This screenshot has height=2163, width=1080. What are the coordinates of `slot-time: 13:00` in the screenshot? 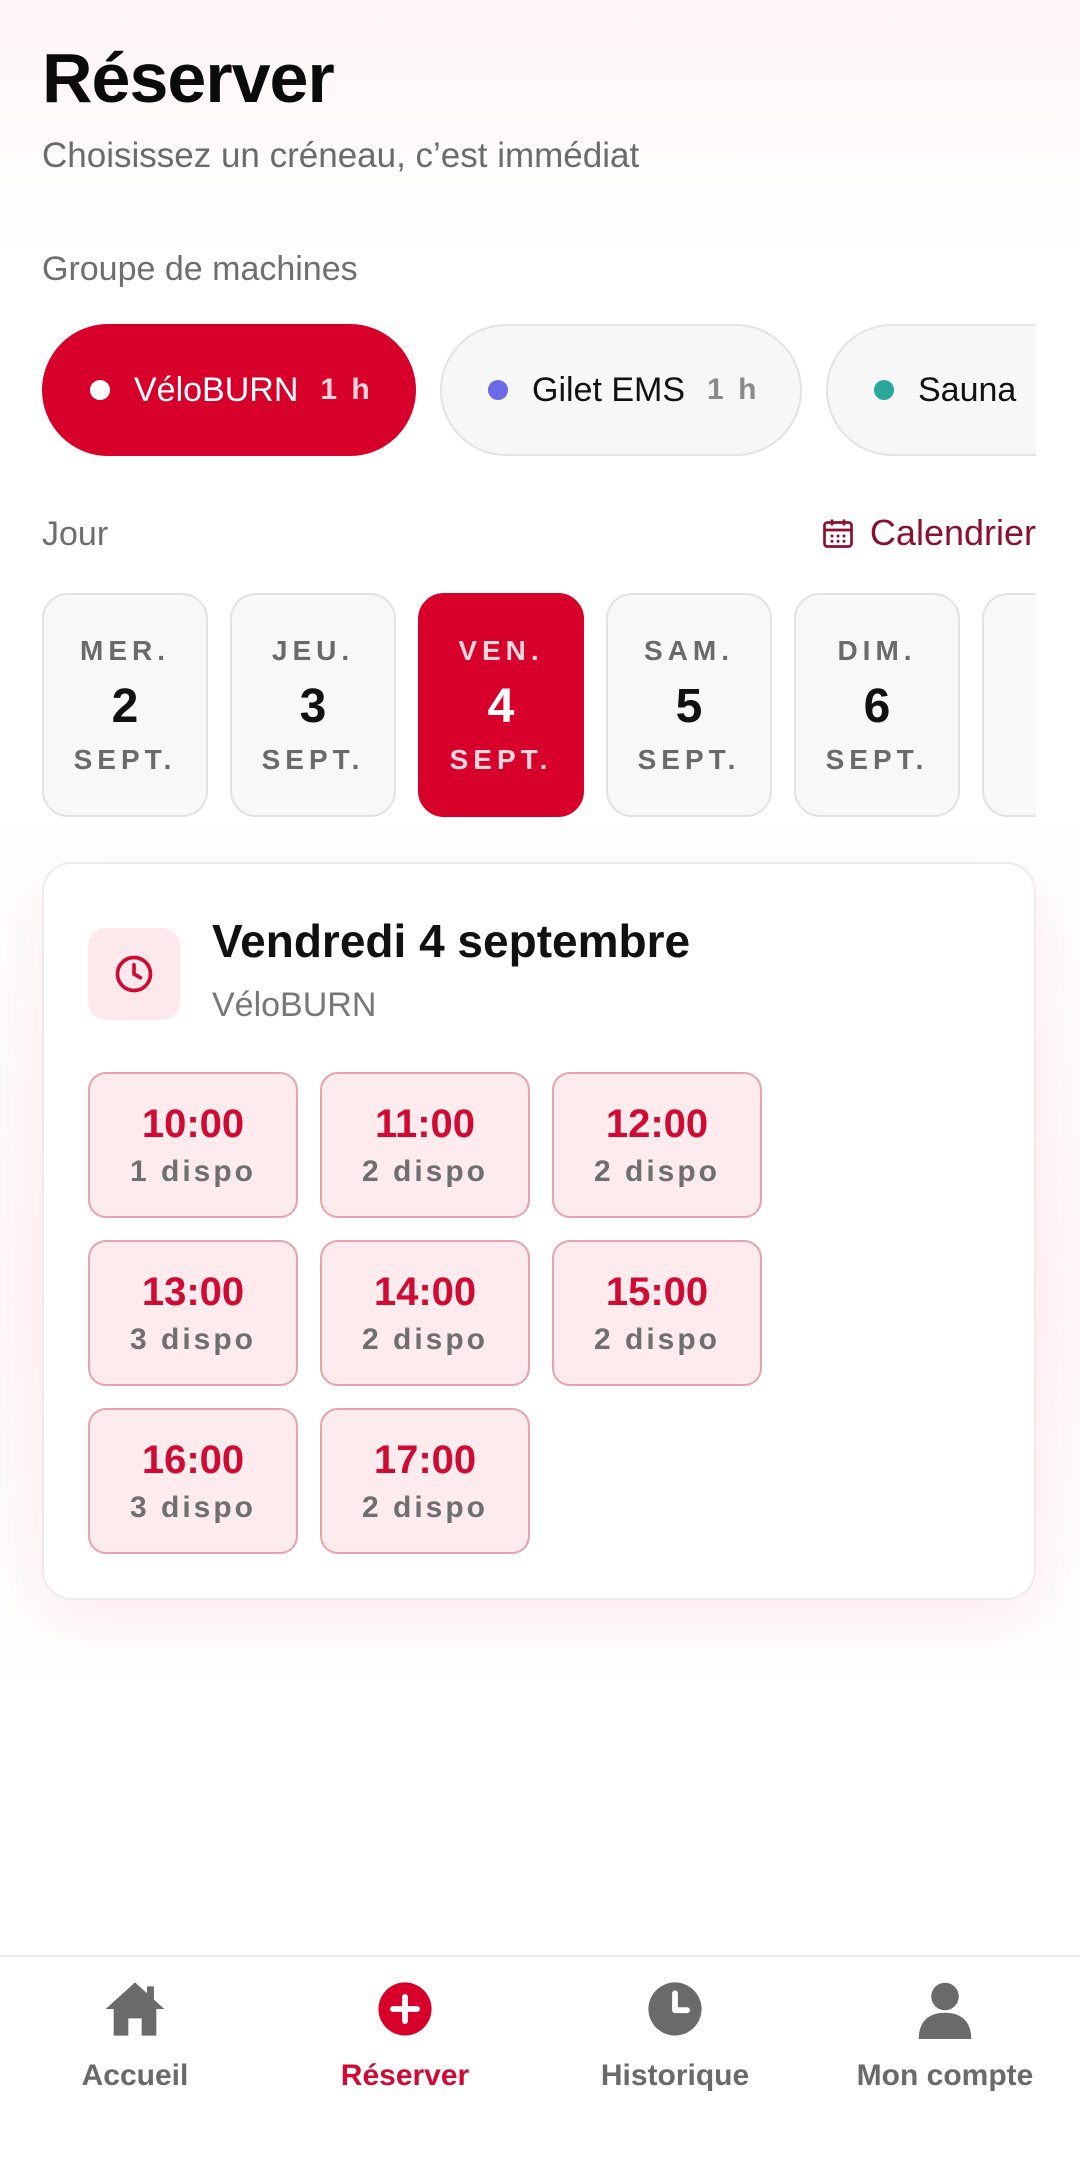 It's located at (193, 1291).